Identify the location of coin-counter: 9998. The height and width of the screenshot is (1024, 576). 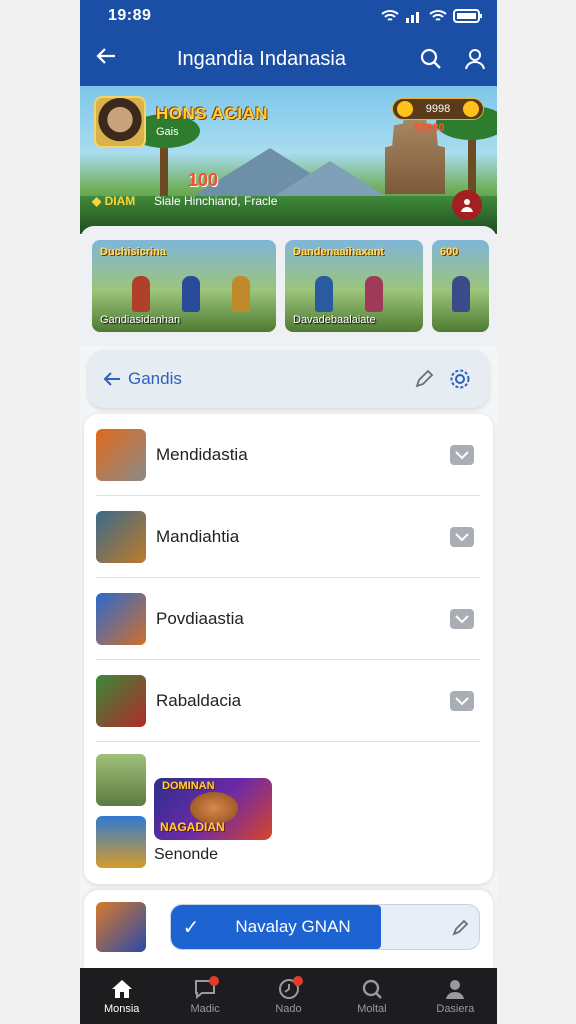
(438, 109).